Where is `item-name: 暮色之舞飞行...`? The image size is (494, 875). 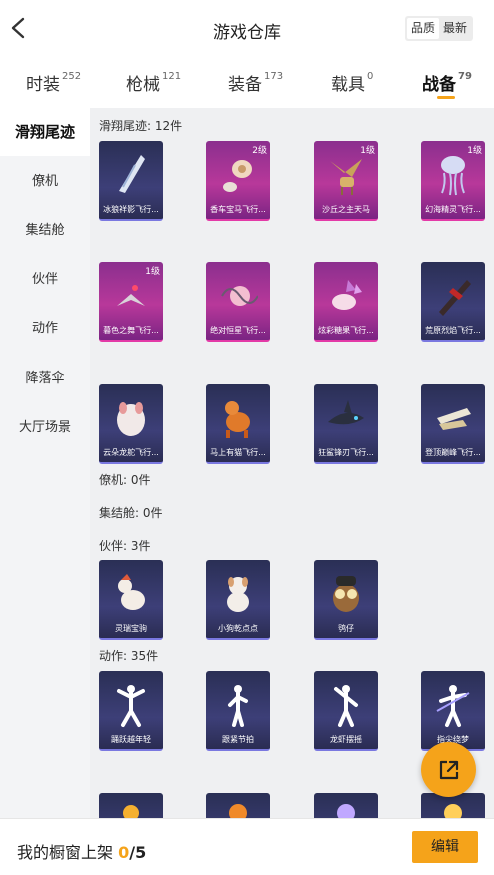
item-name: 暮色之舞飞行... is located at coordinates (131, 330).